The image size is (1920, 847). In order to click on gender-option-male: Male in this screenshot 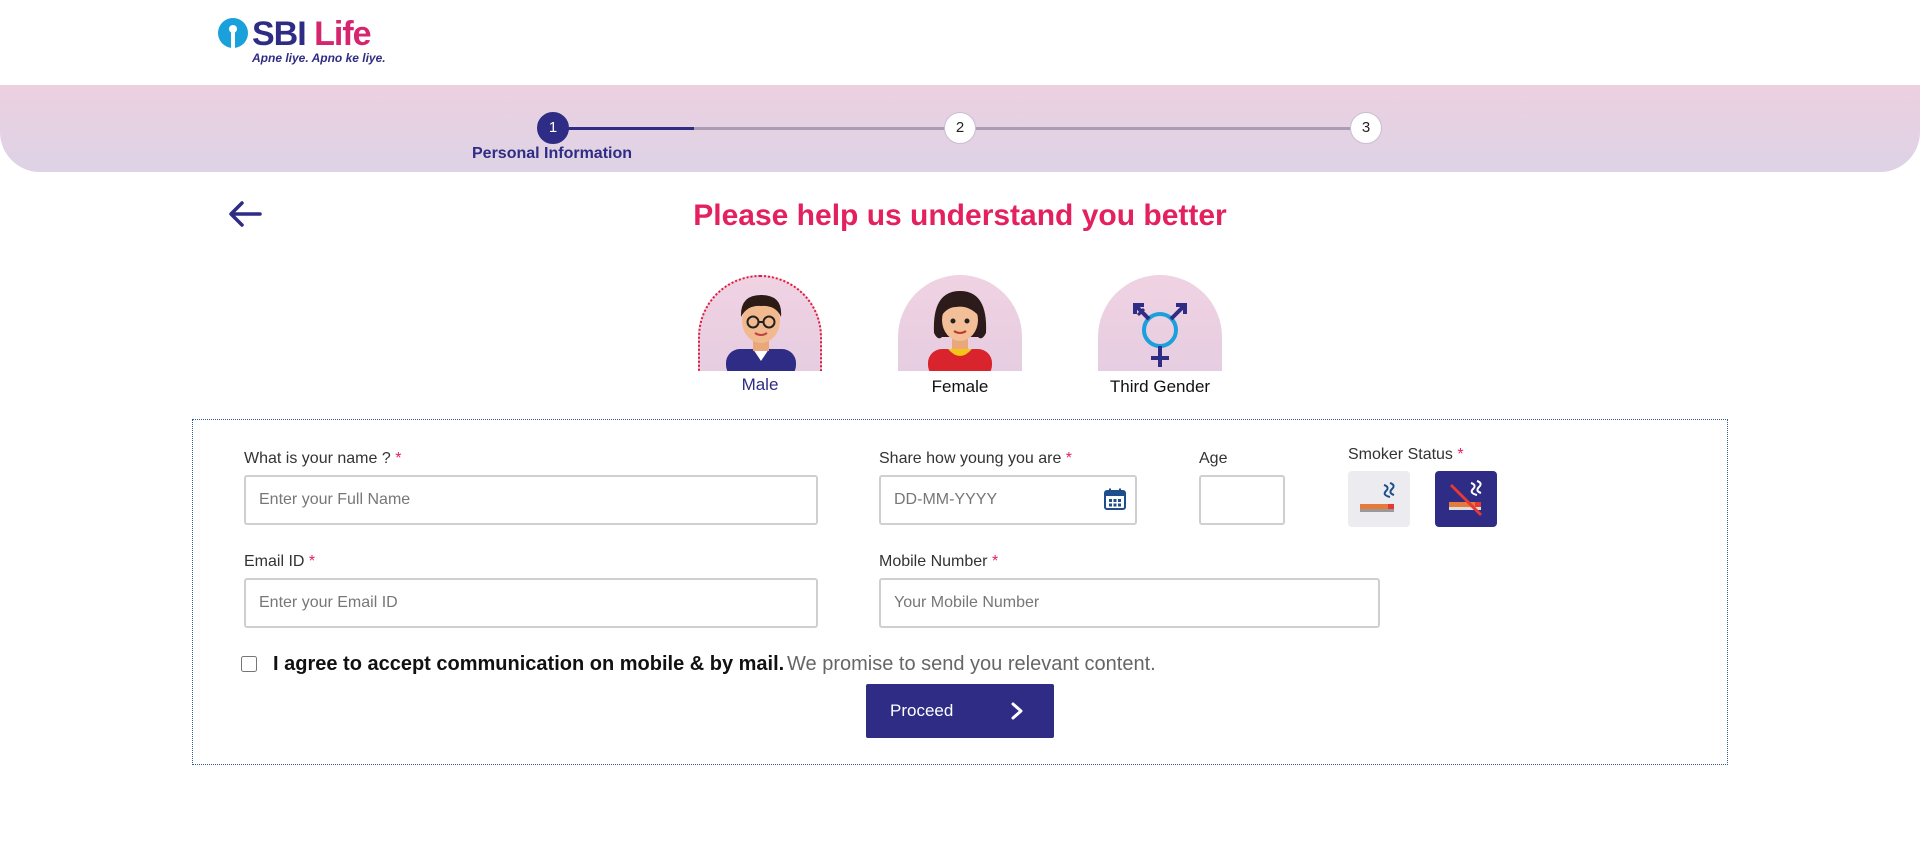, I will do `click(760, 335)`.